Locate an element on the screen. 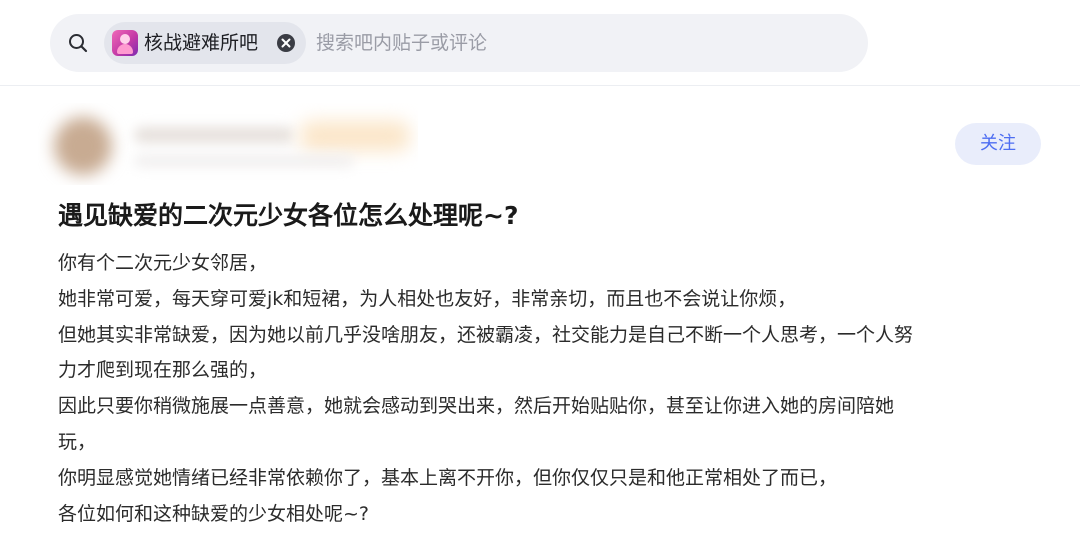 This screenshot has width=1080, height=538. post-body-line: 各位如何和这种缺爱的少女相处呢~? is located at coordinates (214, 513).